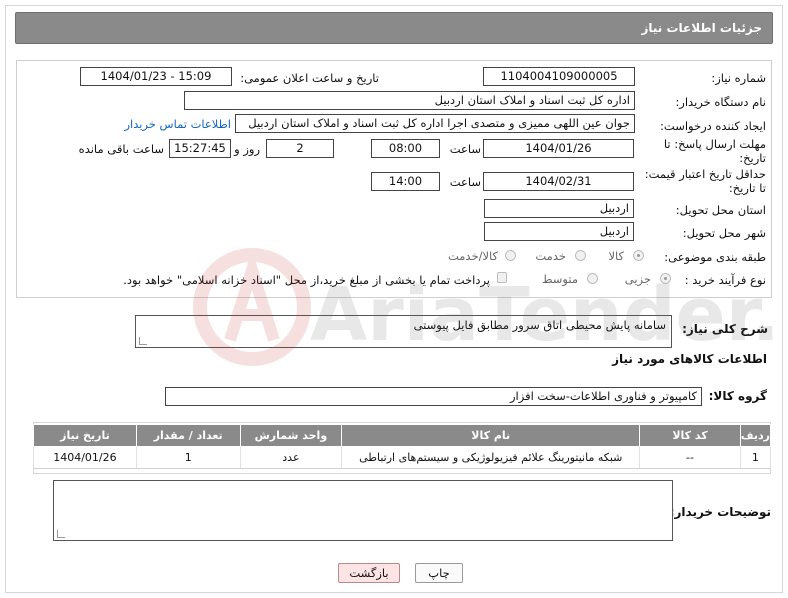 Image resolution: width=788 pixels, height=598 pixels. Describe the element at coordinates (465, 182) in the screenshot. I see `validity-time-label: ساعت` at that location.